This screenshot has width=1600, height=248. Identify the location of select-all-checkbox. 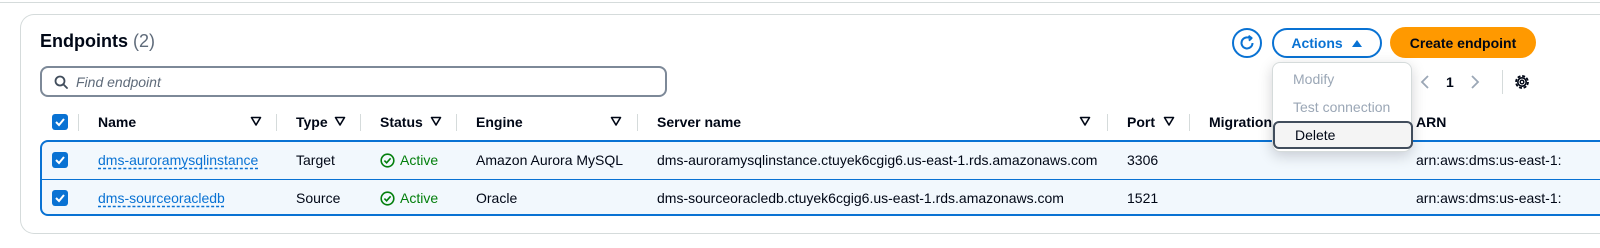
(60, 122).